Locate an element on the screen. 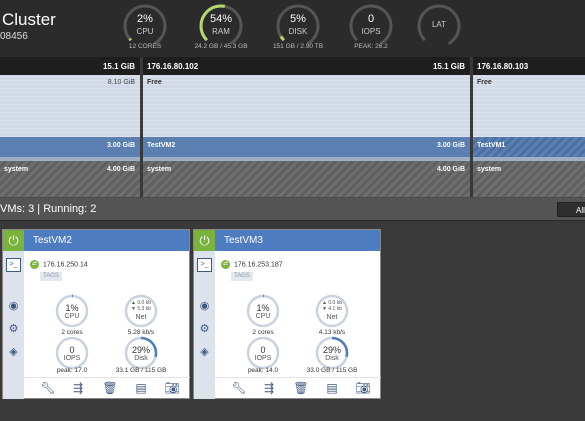 Image resolution: width=585 pixels, height=421 pixels. vm-summary-bar: VMs: 3 | Running: 2 All is located at coordinates (292, 209).